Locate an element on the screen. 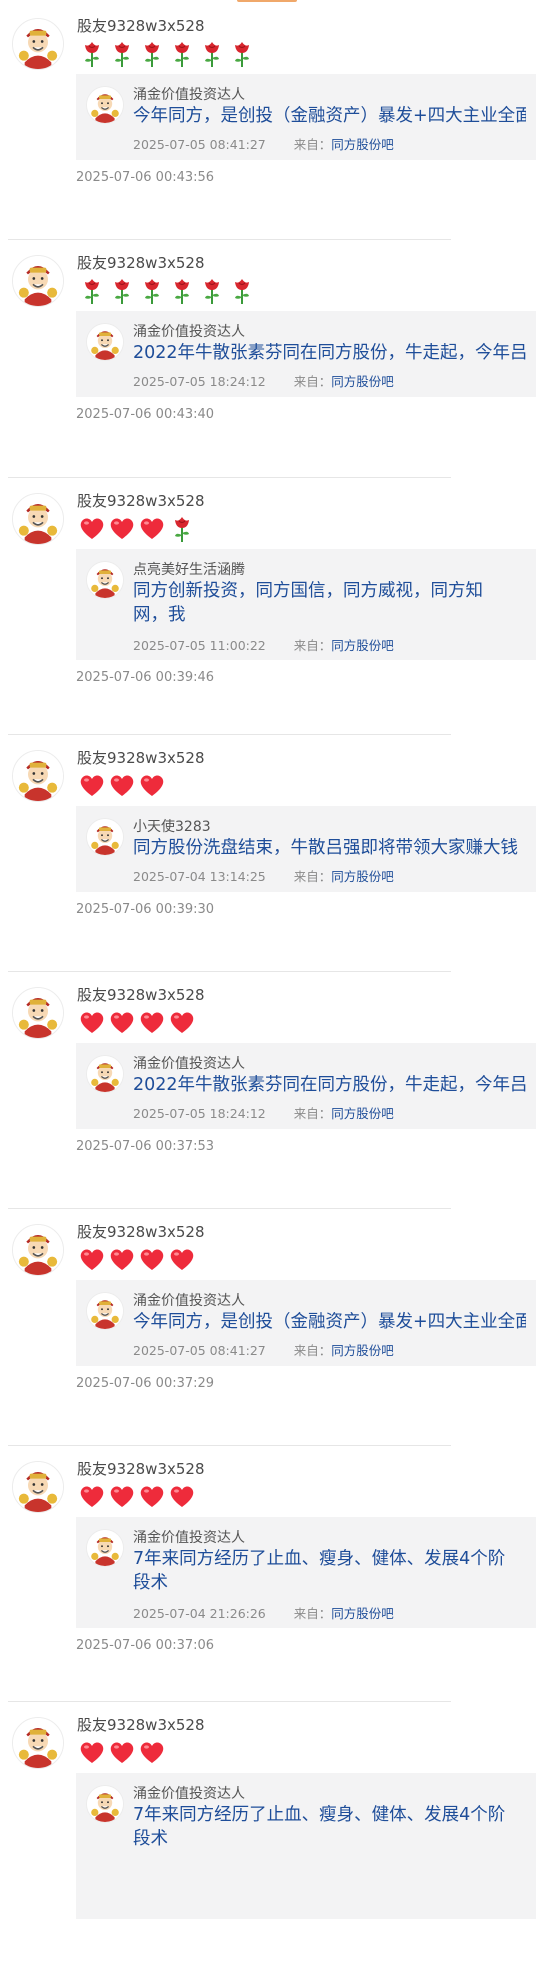 The image size is (538, 1973). top-scroll-indicator is located at coordinates (267, 1).